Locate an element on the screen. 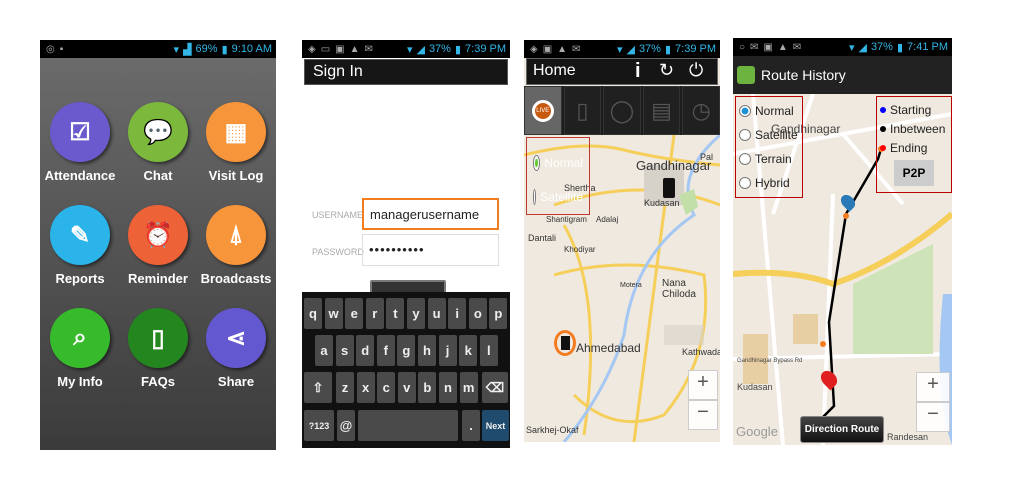 The image size is (1024, 500). key-j: j is located at coordinates (447, 350).